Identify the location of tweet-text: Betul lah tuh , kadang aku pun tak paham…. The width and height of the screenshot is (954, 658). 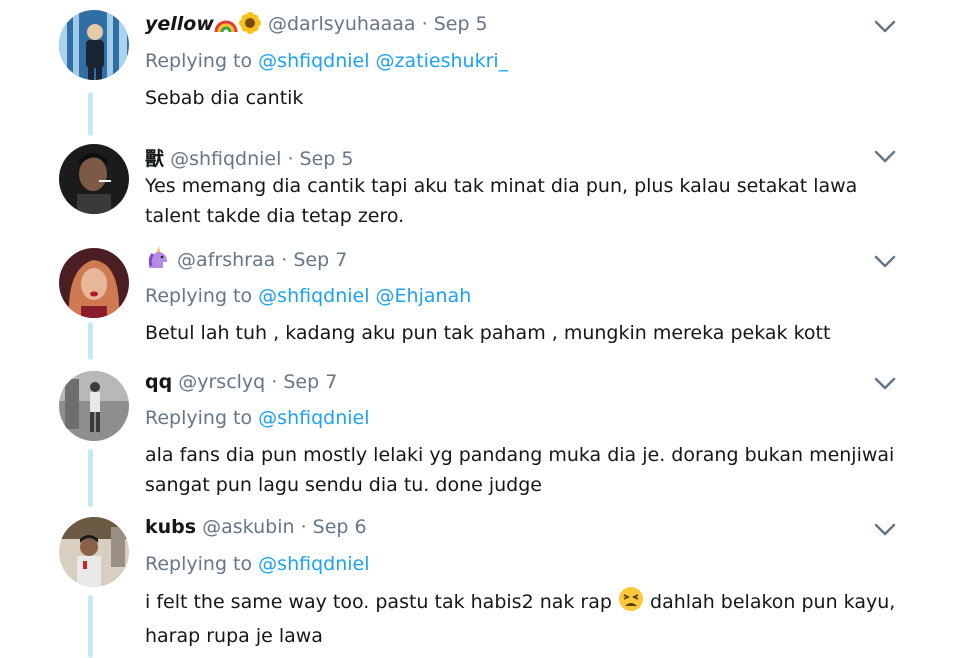
(488, 333).